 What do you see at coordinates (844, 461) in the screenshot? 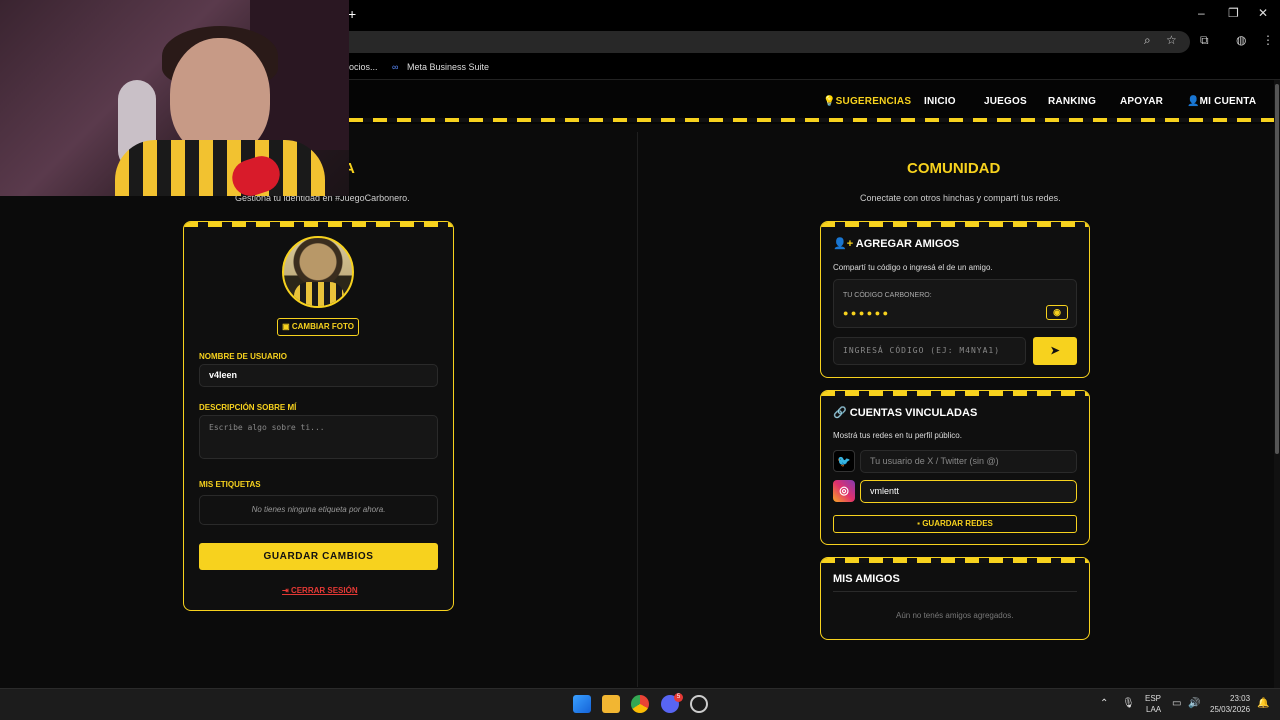
I see `twitter-icon: 🐦` at bounding box center [844, 461].